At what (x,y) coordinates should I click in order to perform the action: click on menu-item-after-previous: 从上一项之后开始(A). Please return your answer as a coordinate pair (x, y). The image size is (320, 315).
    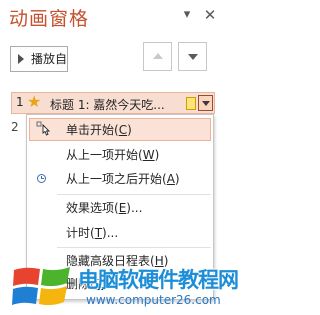
    Looking at the image, I should click on (120, 179).